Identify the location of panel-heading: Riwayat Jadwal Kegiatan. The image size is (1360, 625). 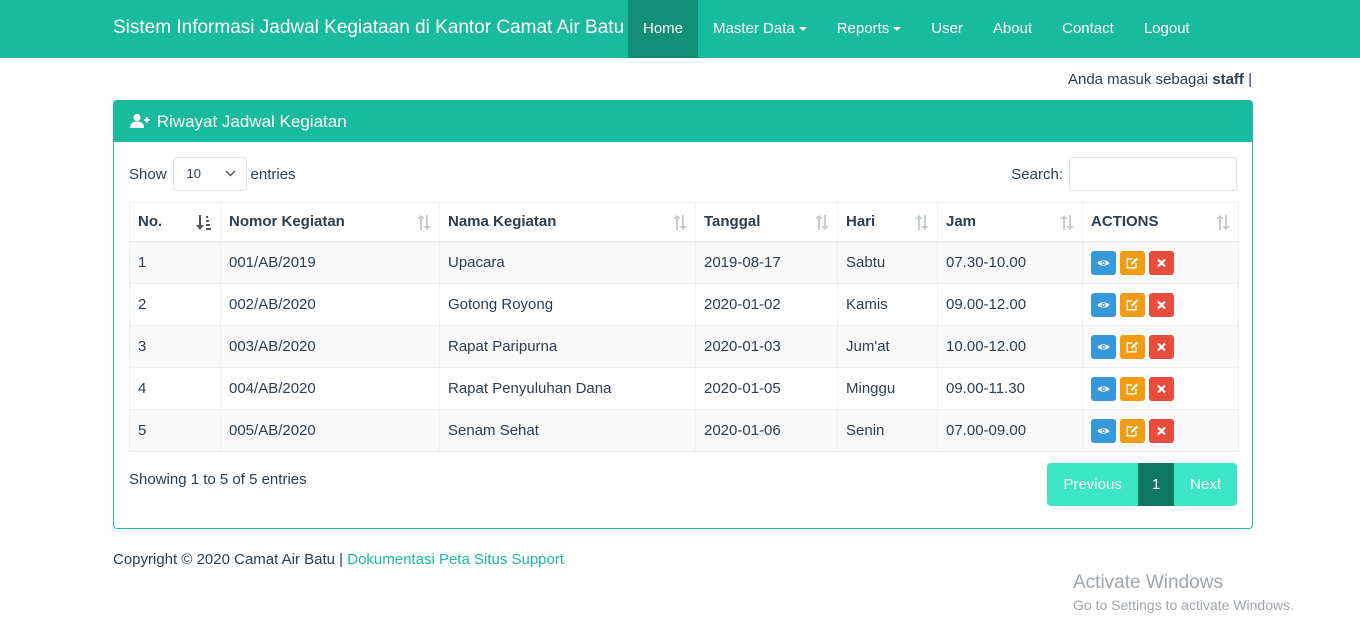
(683, 121).